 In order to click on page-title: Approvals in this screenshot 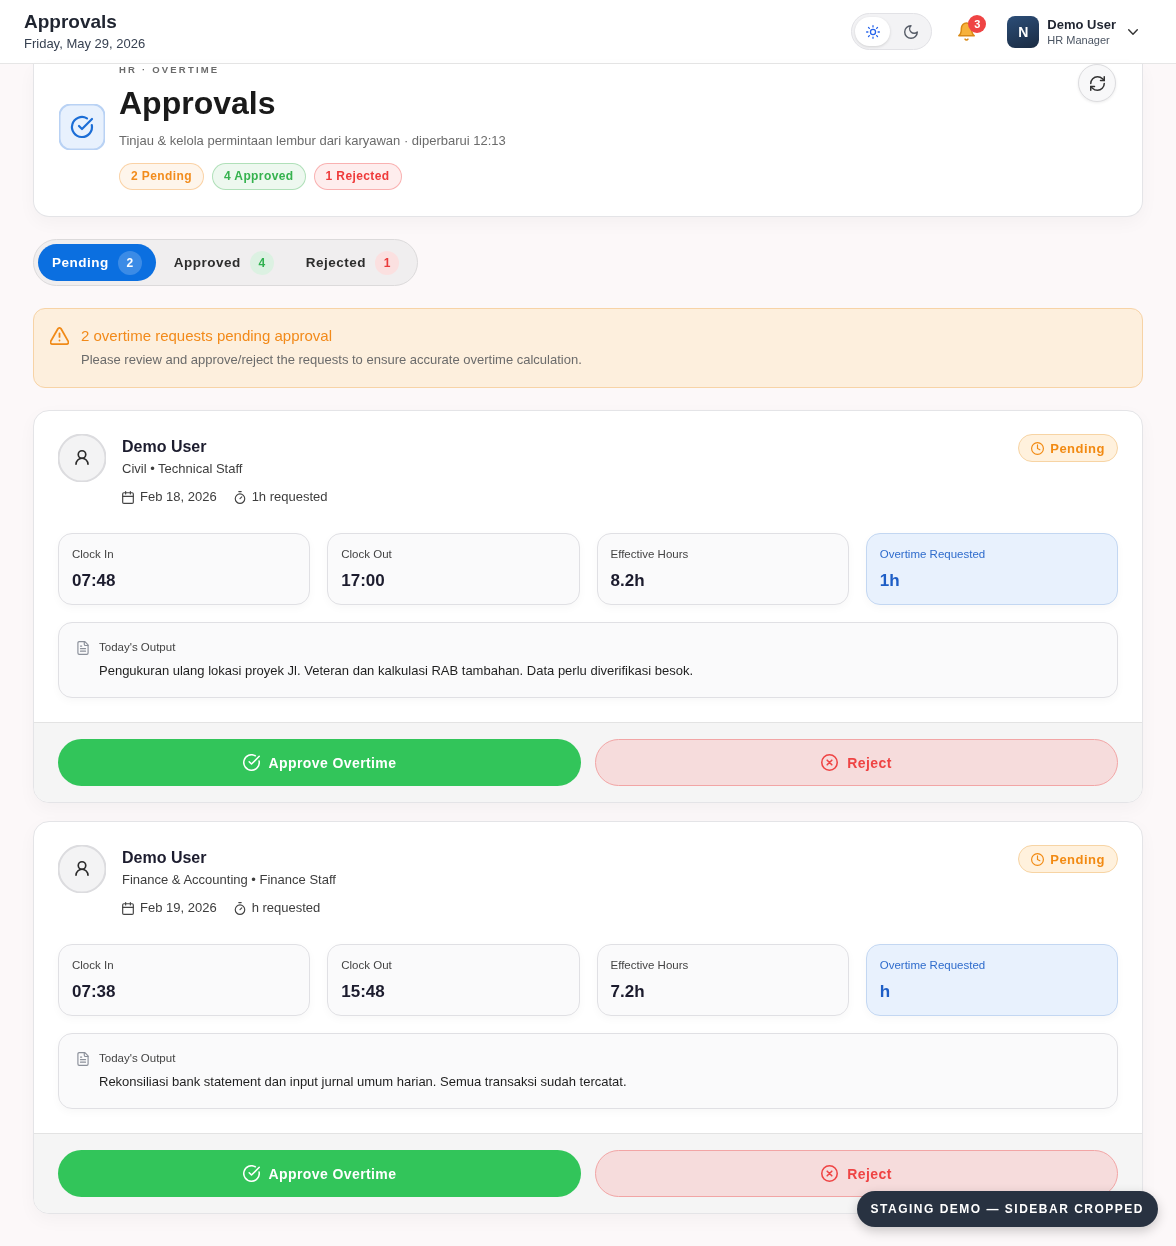, I will do `click(71, 22)`.